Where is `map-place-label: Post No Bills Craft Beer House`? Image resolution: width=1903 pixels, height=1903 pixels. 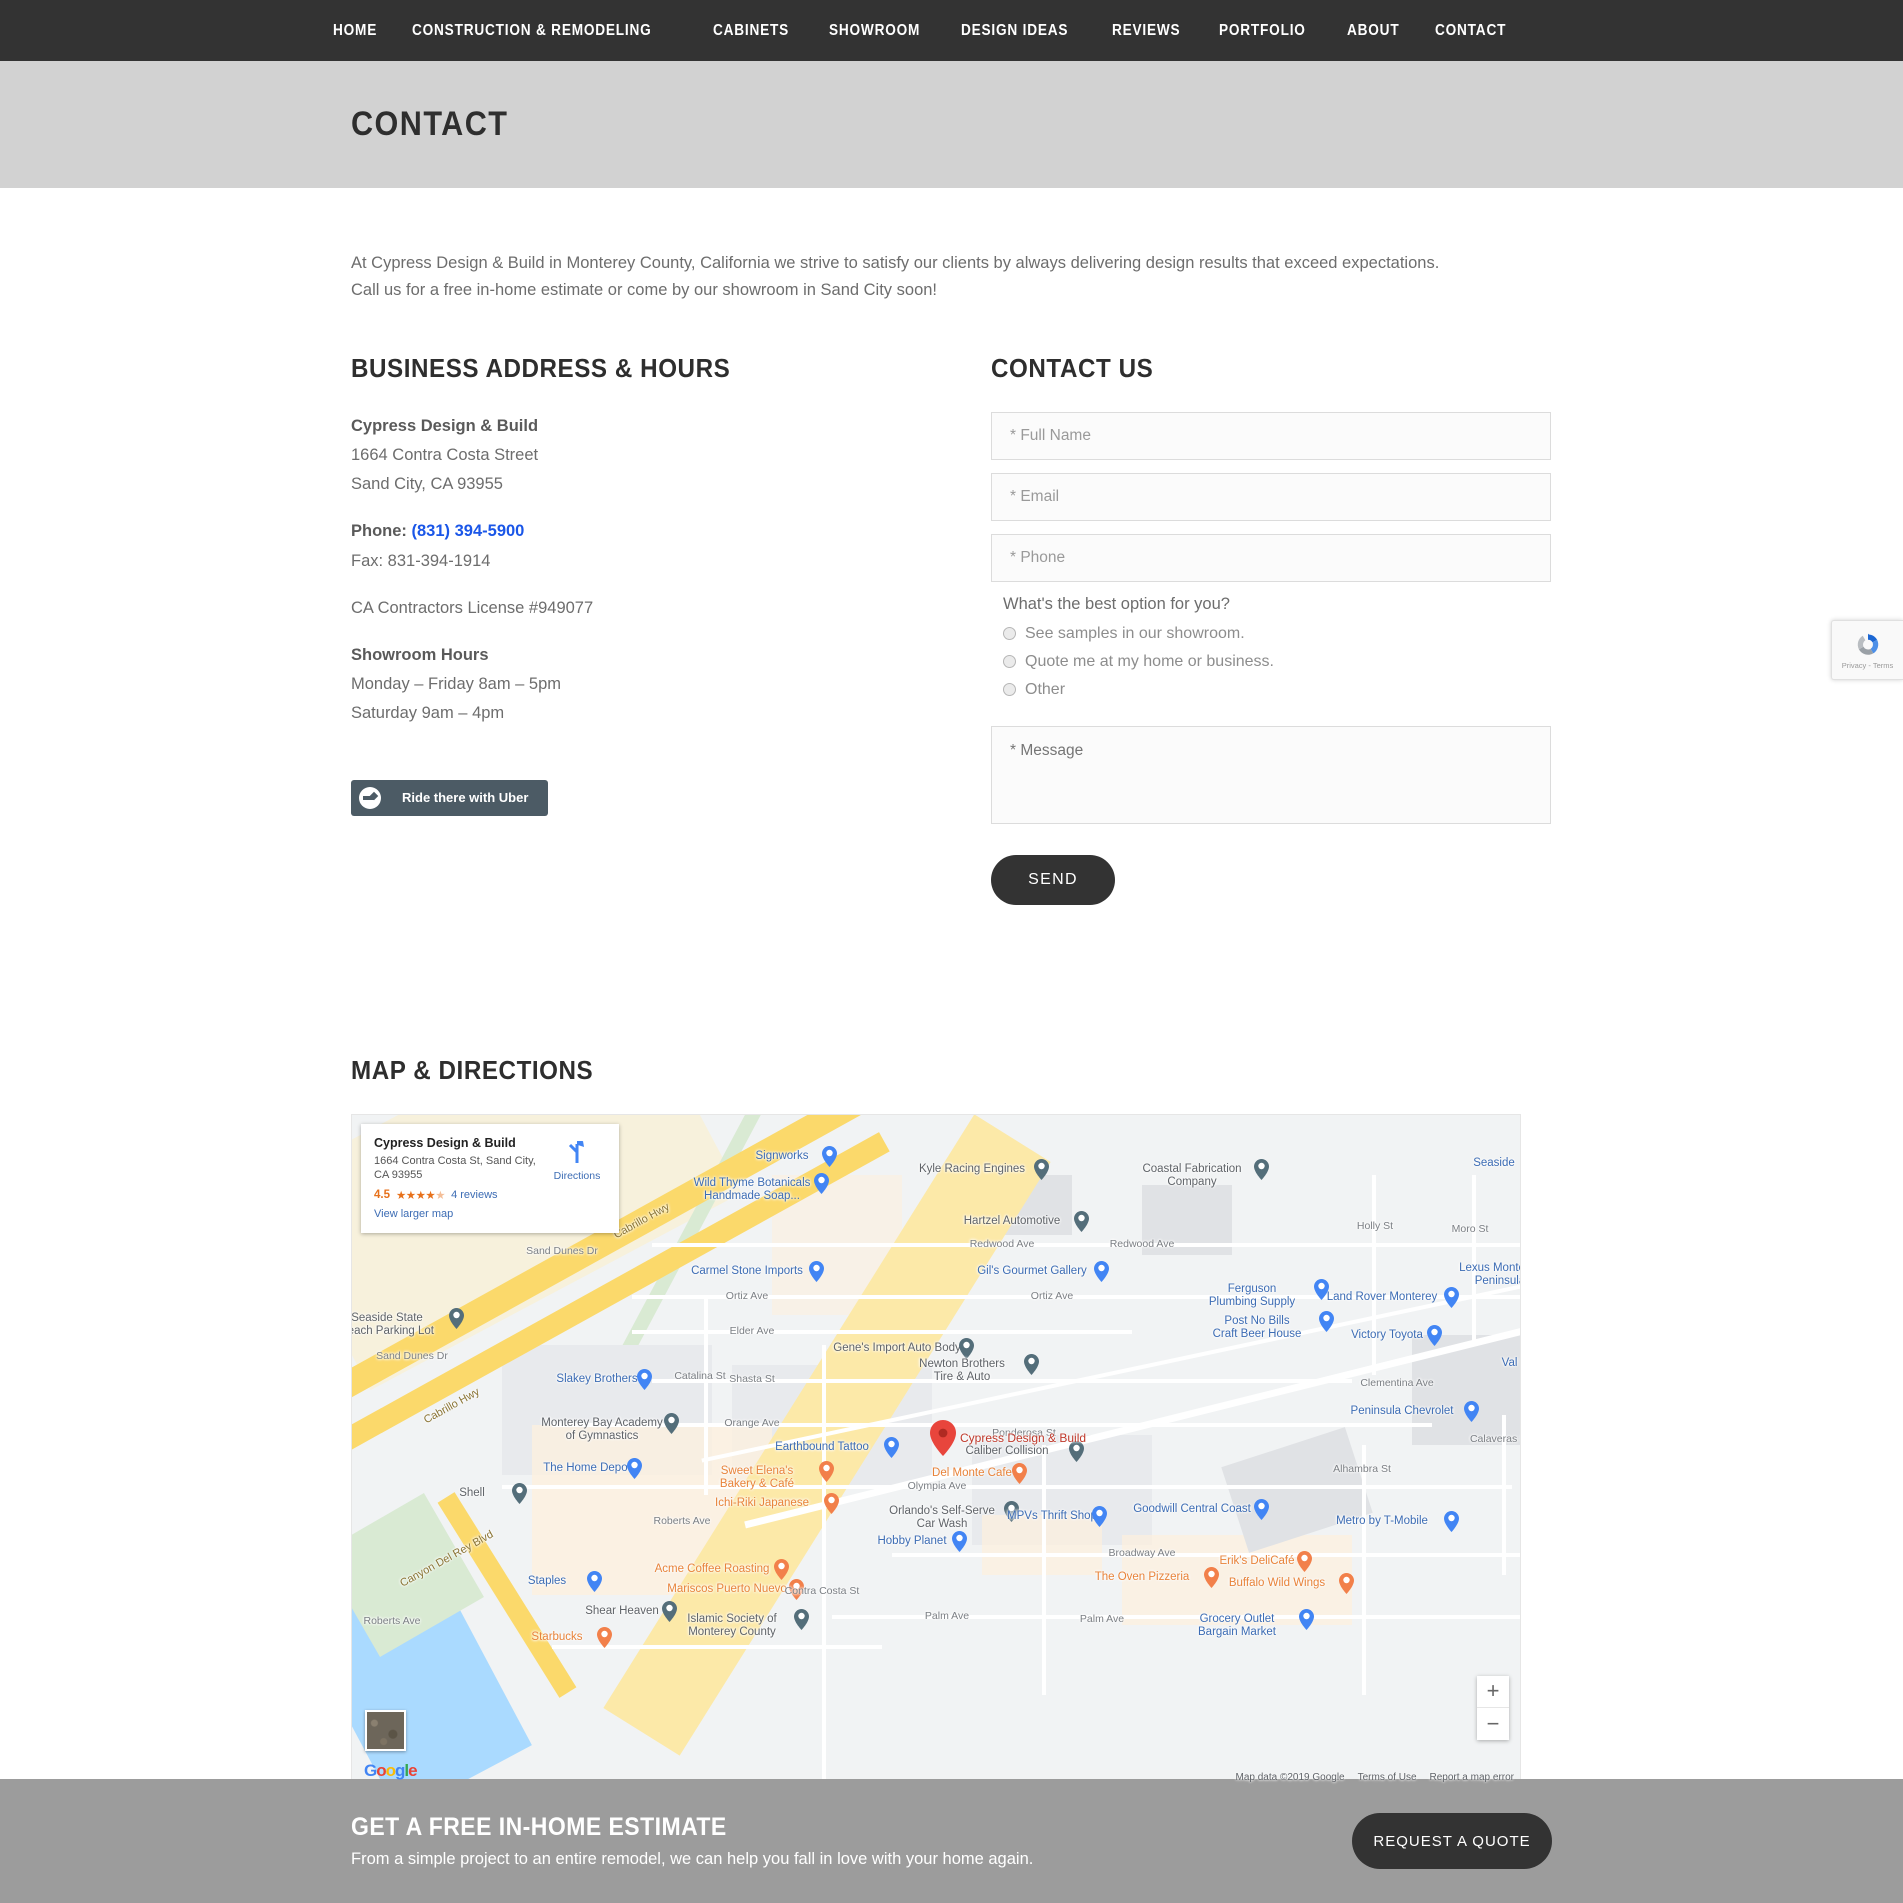
map-place-label: Post No Bills Craft Beer House is located at coordinates (1257, 1328).